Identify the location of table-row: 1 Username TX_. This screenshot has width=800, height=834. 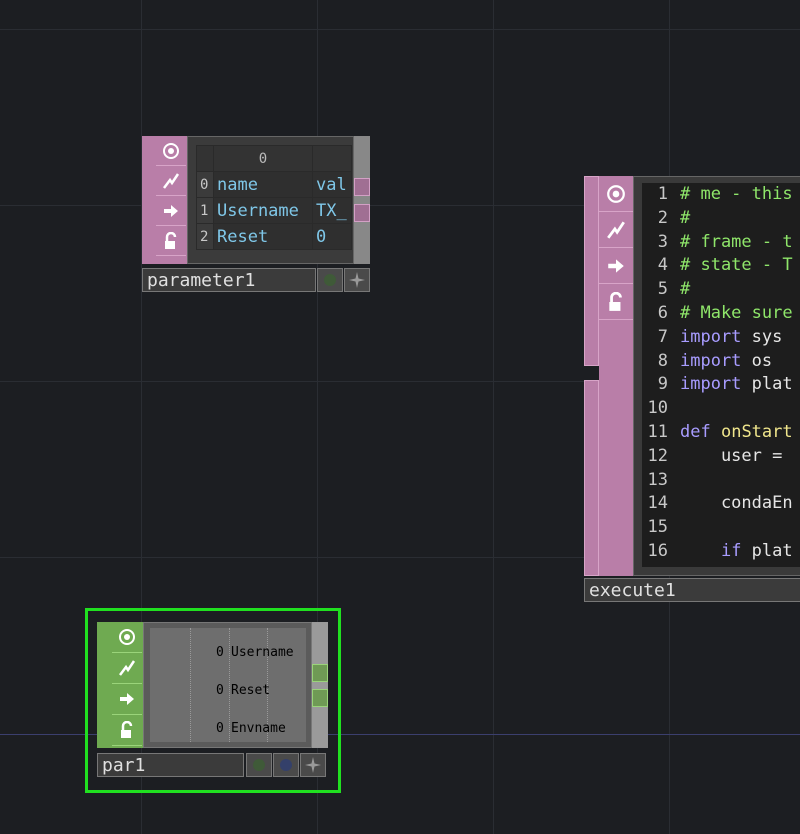
(274, 210).